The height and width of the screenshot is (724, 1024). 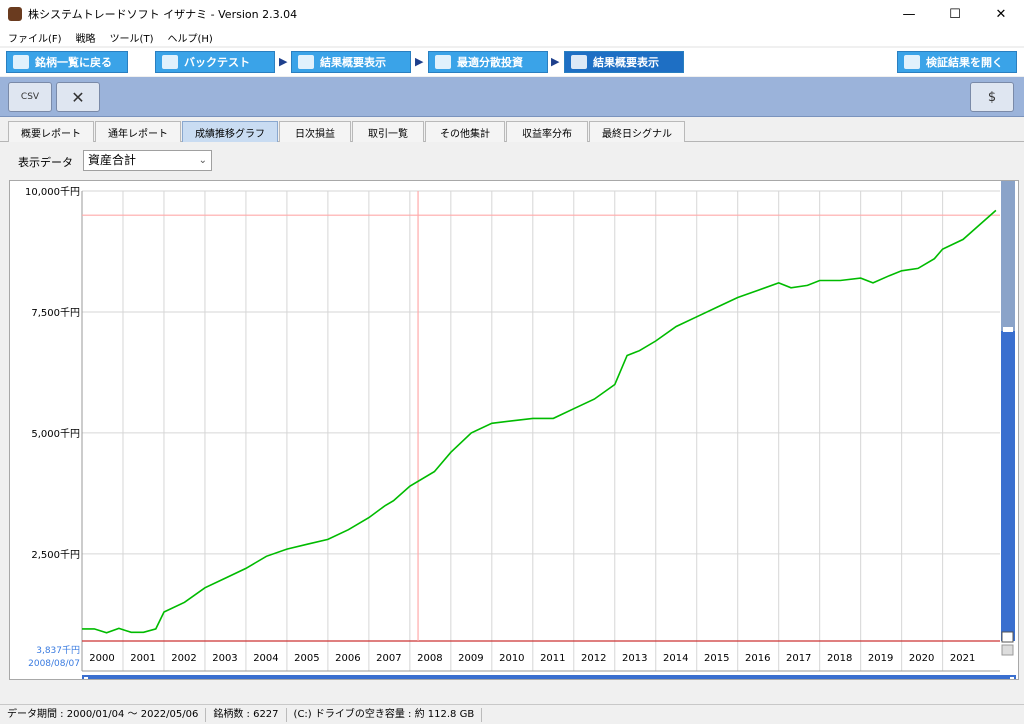 I want to click on x-tick-label: 2001, so click(x=142, y=658).